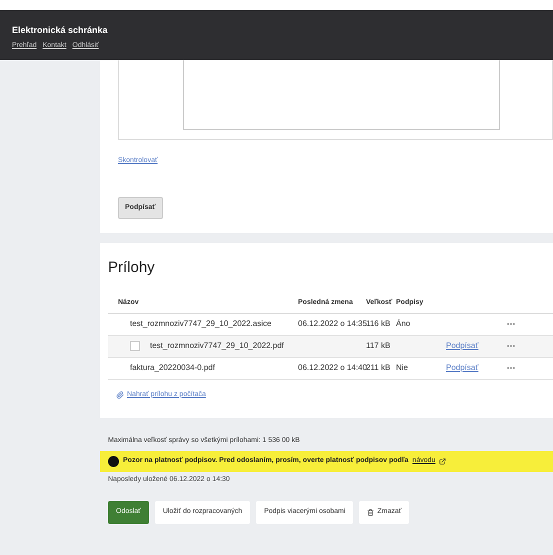  Describe the element at coordinates (378, 367) in the screenshot. I see `file-size: 211 kB` at that location.